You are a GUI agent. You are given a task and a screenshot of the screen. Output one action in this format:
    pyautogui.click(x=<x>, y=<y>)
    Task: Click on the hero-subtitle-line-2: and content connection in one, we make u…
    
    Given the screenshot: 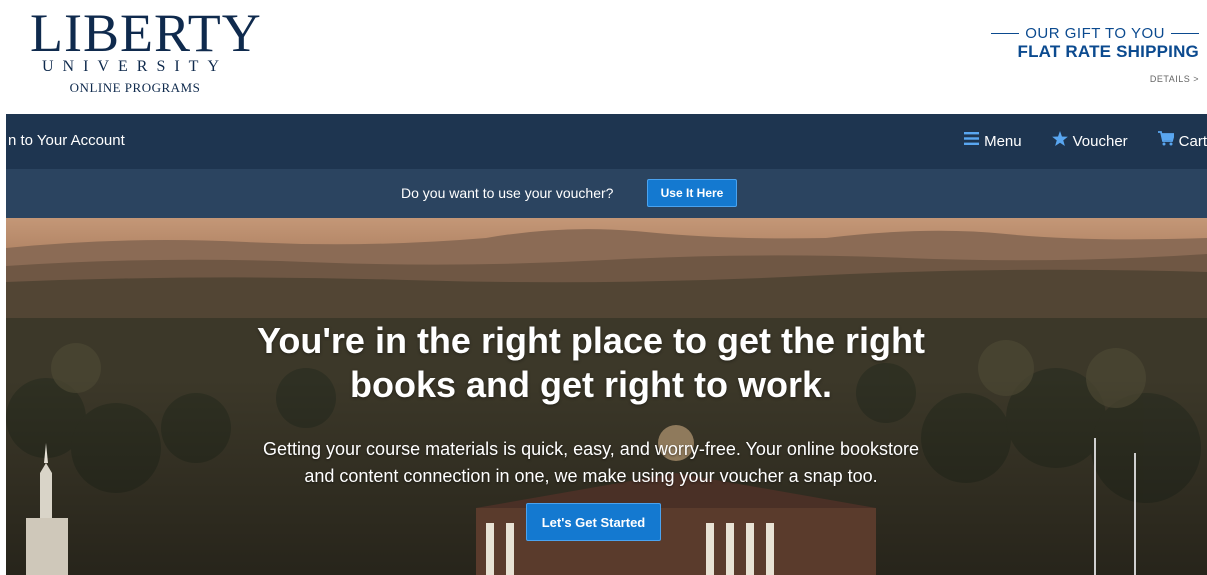 What is the action you would take?
    pyautogui.click(x=591, y=476)
    